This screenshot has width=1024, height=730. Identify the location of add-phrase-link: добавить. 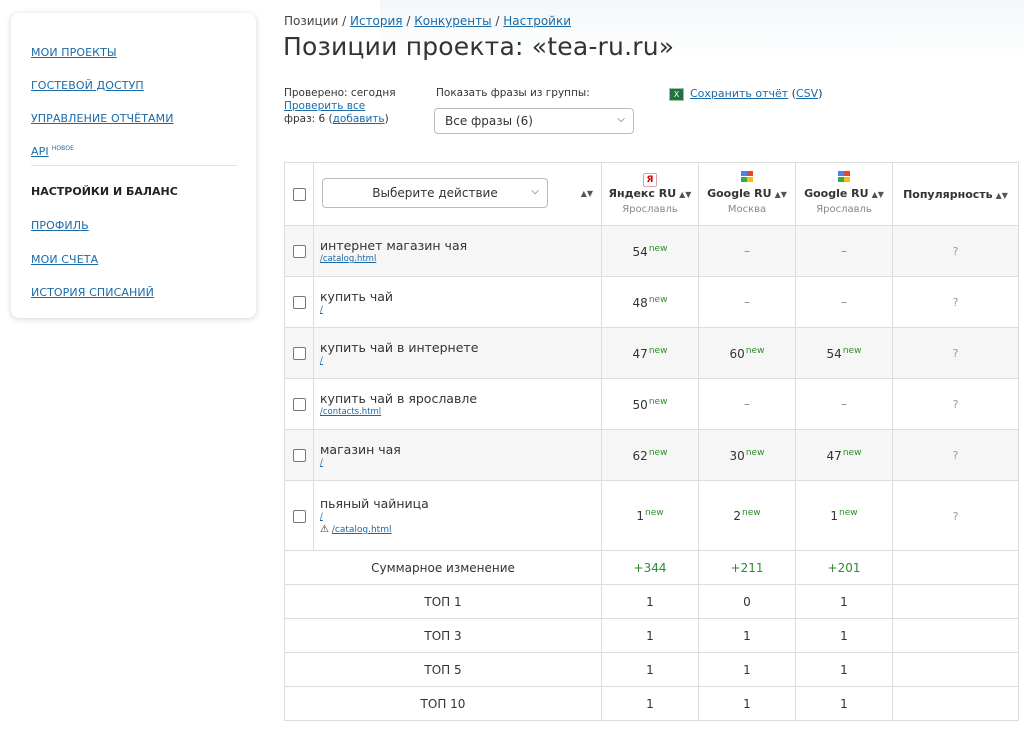
(359, 119).